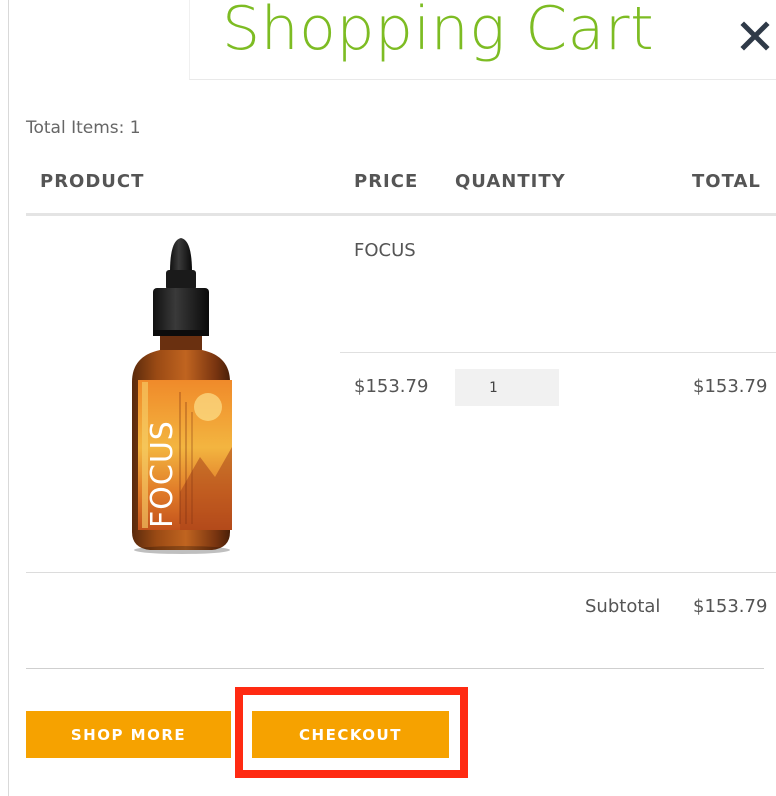  I want to click on close-icon, so click(755, 36).